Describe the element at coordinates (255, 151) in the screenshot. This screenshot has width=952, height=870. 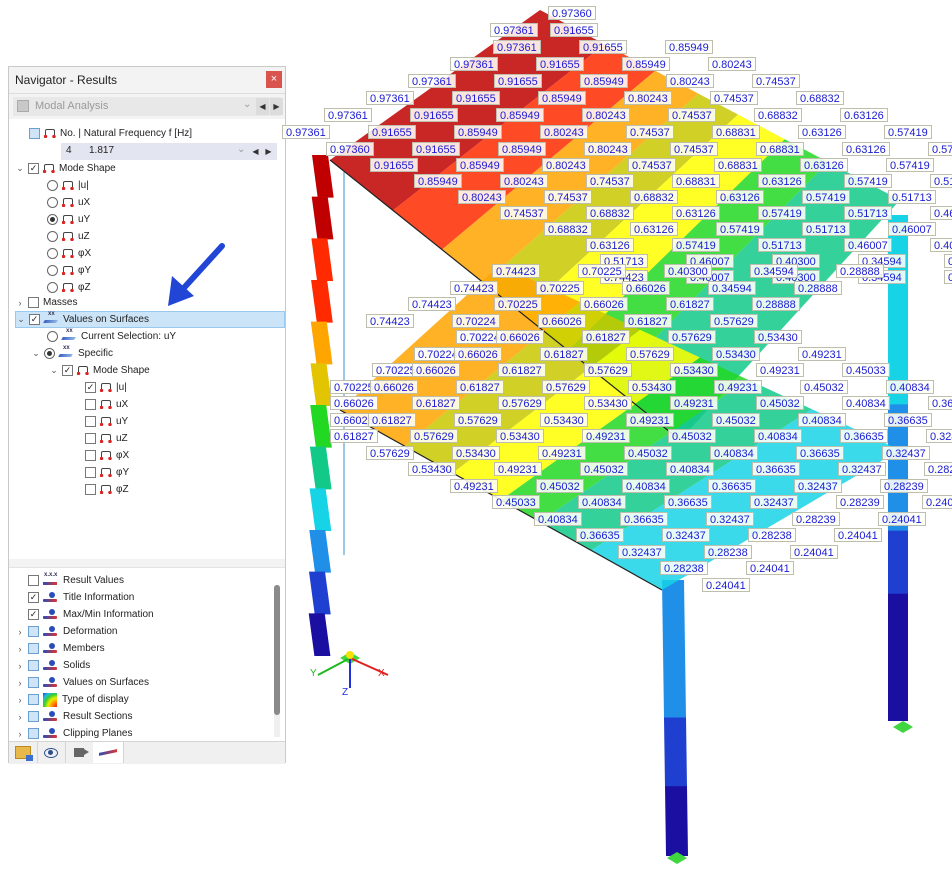
I see `previous-mode-button: ◀` at that location.